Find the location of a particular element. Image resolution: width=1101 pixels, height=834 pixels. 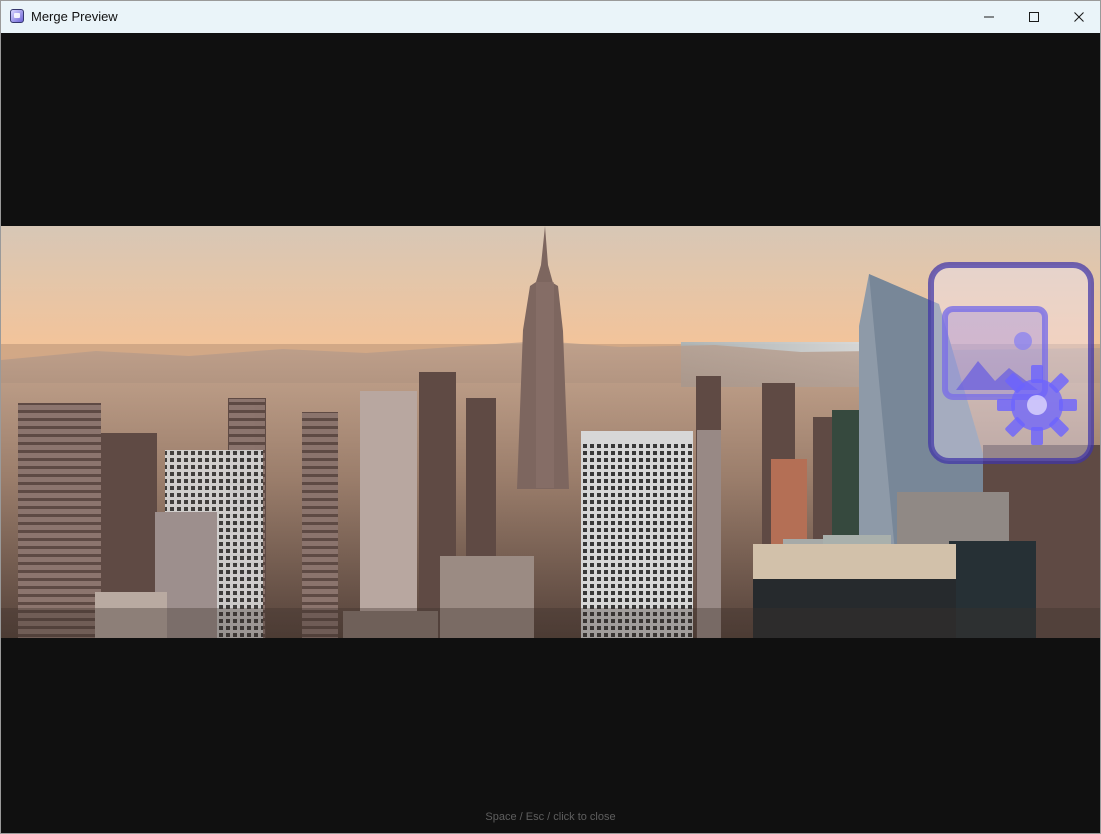

minimize-icon is located at coordinates (988, 17).